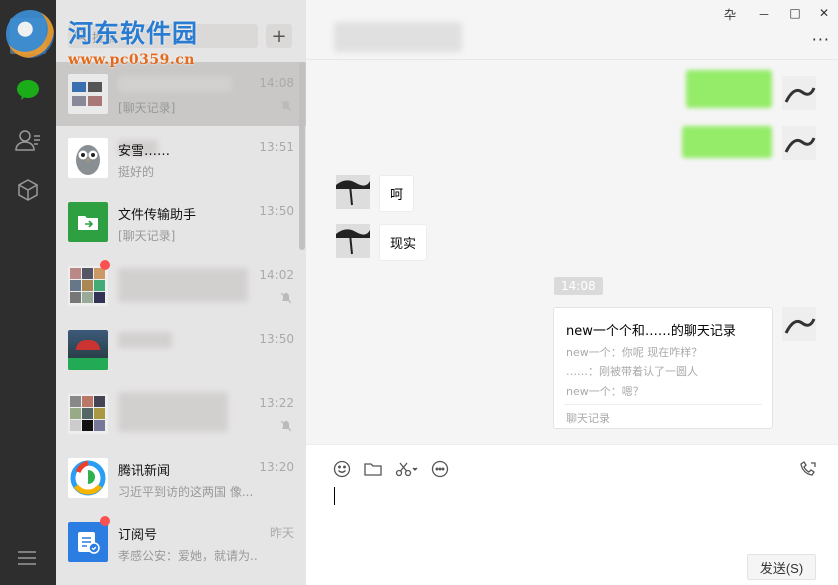 The image size is (838, 585). What do you see at coordinates (88, 158) in the screenshot?
I see `owl-avatar` at bounding box center [88, 158].